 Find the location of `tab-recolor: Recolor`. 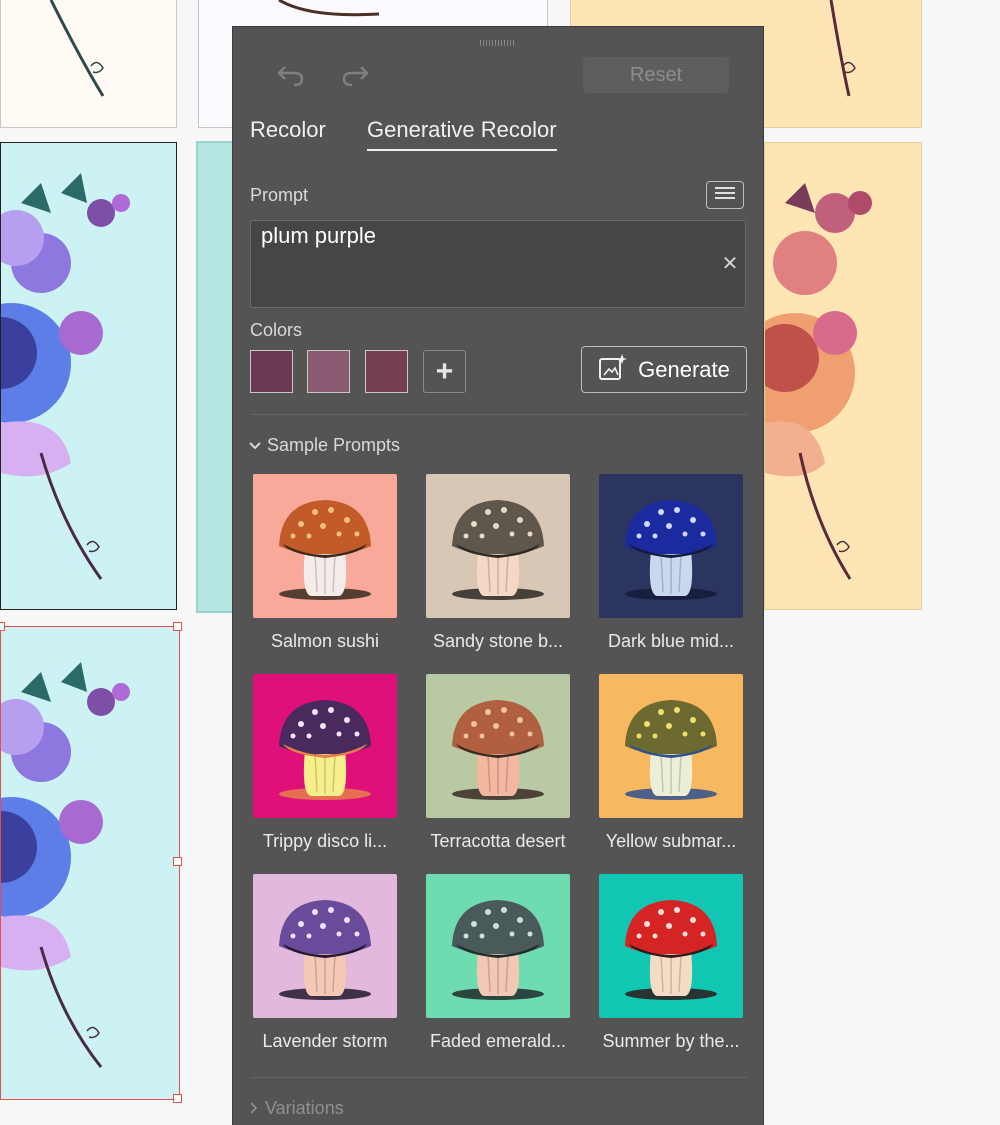

tab-recolor: Recolor is located at coordinates (288, 133).